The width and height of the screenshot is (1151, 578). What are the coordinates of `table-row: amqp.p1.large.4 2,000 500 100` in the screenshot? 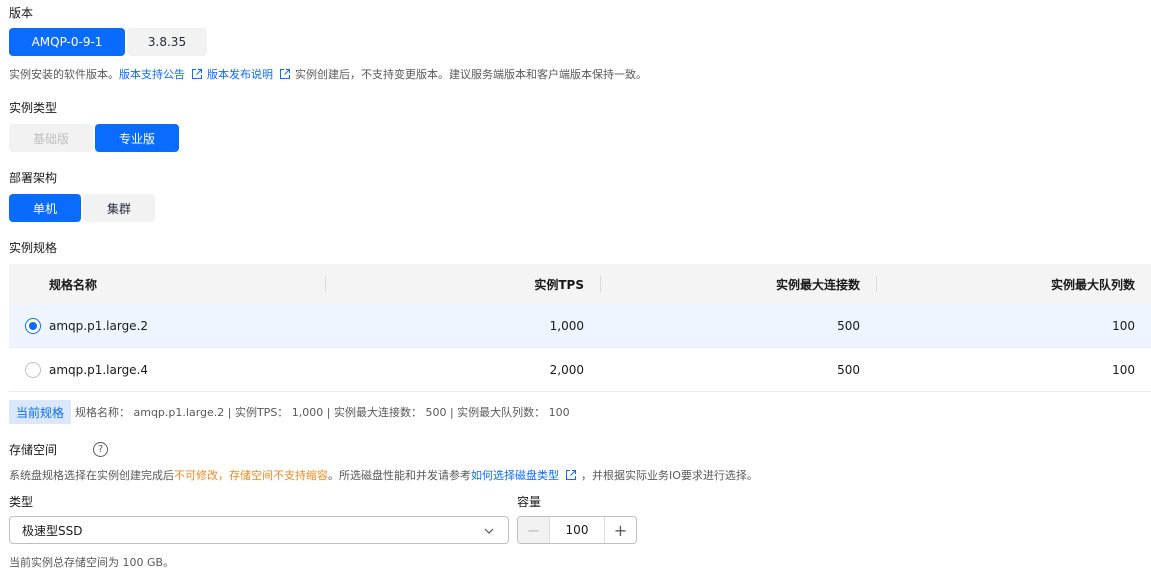 It's located at (580, 370).